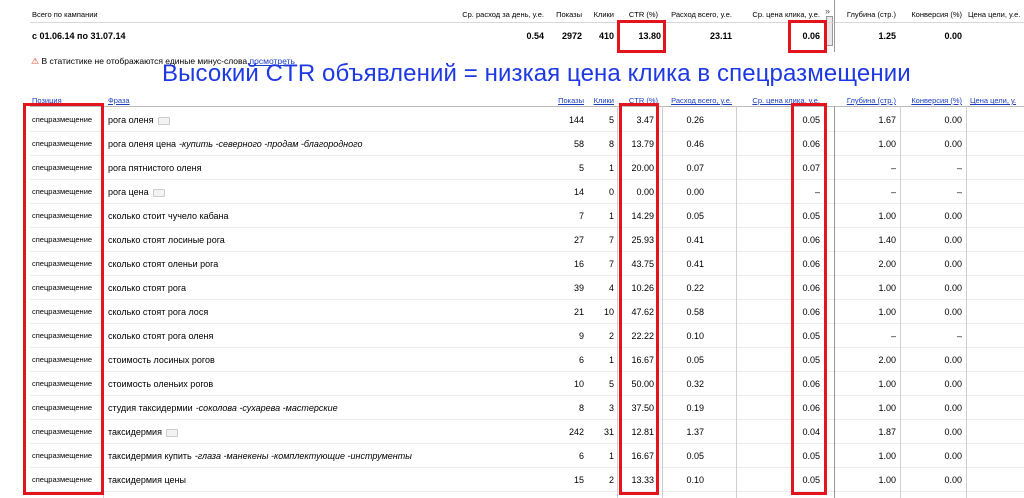  What do you see at coordinates (887, 240) in the screenshot?
I see `cell-depth: 1.40` at bounding box center [887, 240].